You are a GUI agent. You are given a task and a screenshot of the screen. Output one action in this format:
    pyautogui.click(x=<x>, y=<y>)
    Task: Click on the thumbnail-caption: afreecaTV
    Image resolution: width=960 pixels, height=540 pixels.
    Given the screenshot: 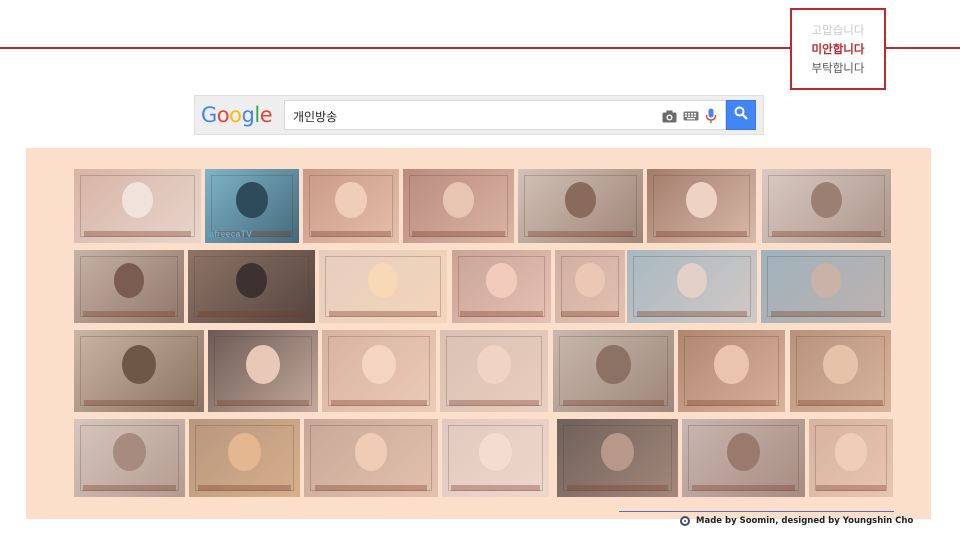 What is the action you would take?
    pyautogui.click(x=231, y=234)
    